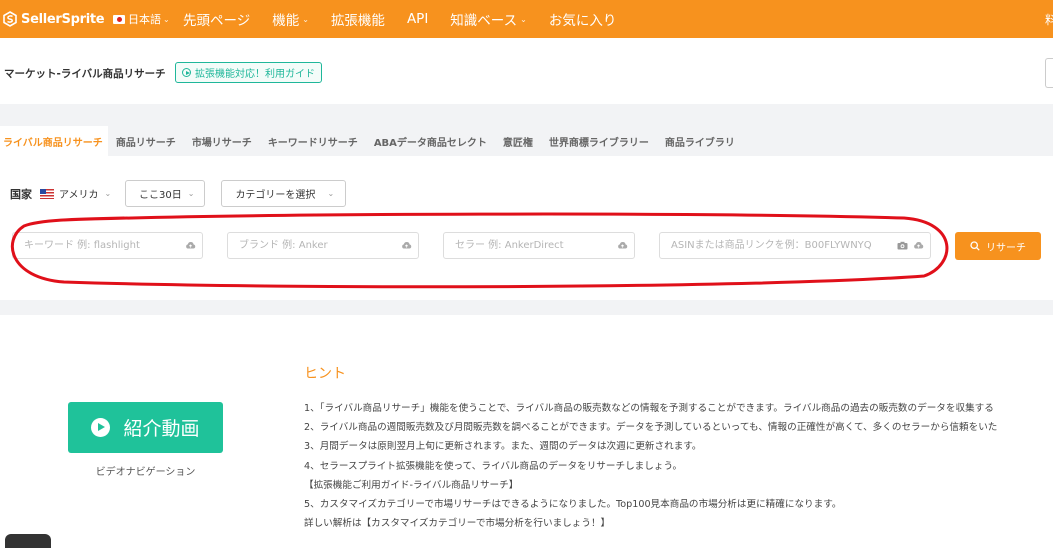 The height and width of the screenshot is (548, 1053). Describe the element at coordinates (975, 246) in the screenshot. I see `search-icon` at that location.